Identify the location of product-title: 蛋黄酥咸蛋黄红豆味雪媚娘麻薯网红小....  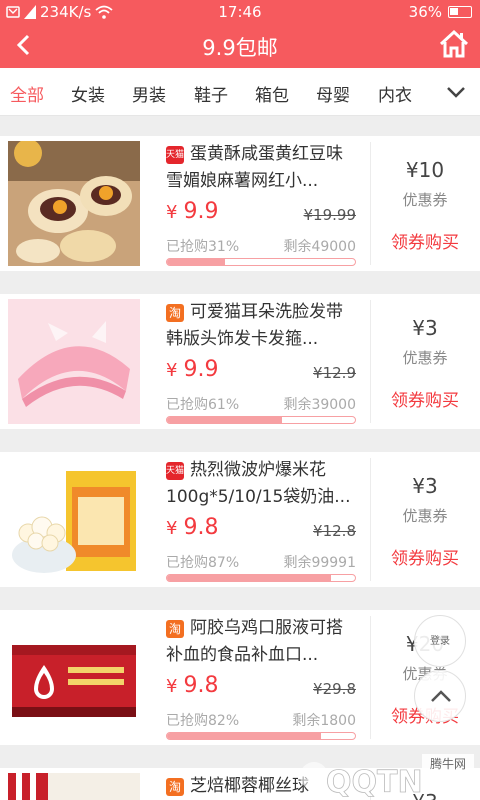
(262, 169).